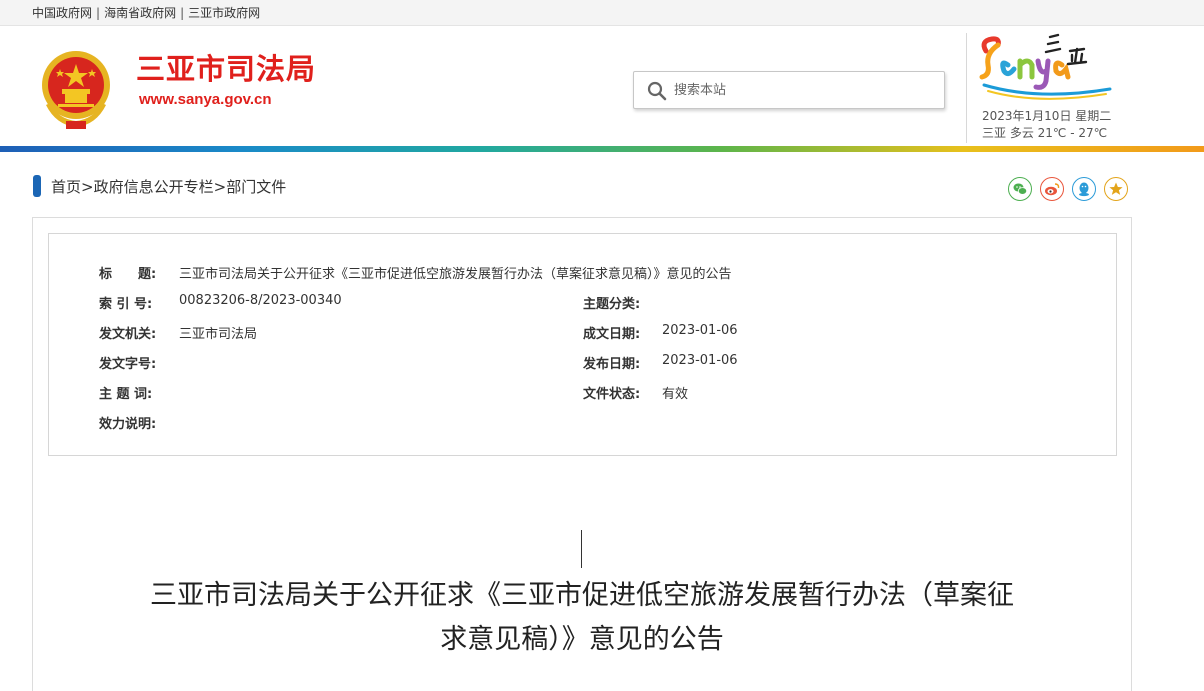  What do you see at coordinates (224, 13) in the screenshot?
I see `link-sanya-gov: 三亚市政府网` at bounding box center [224, 13].